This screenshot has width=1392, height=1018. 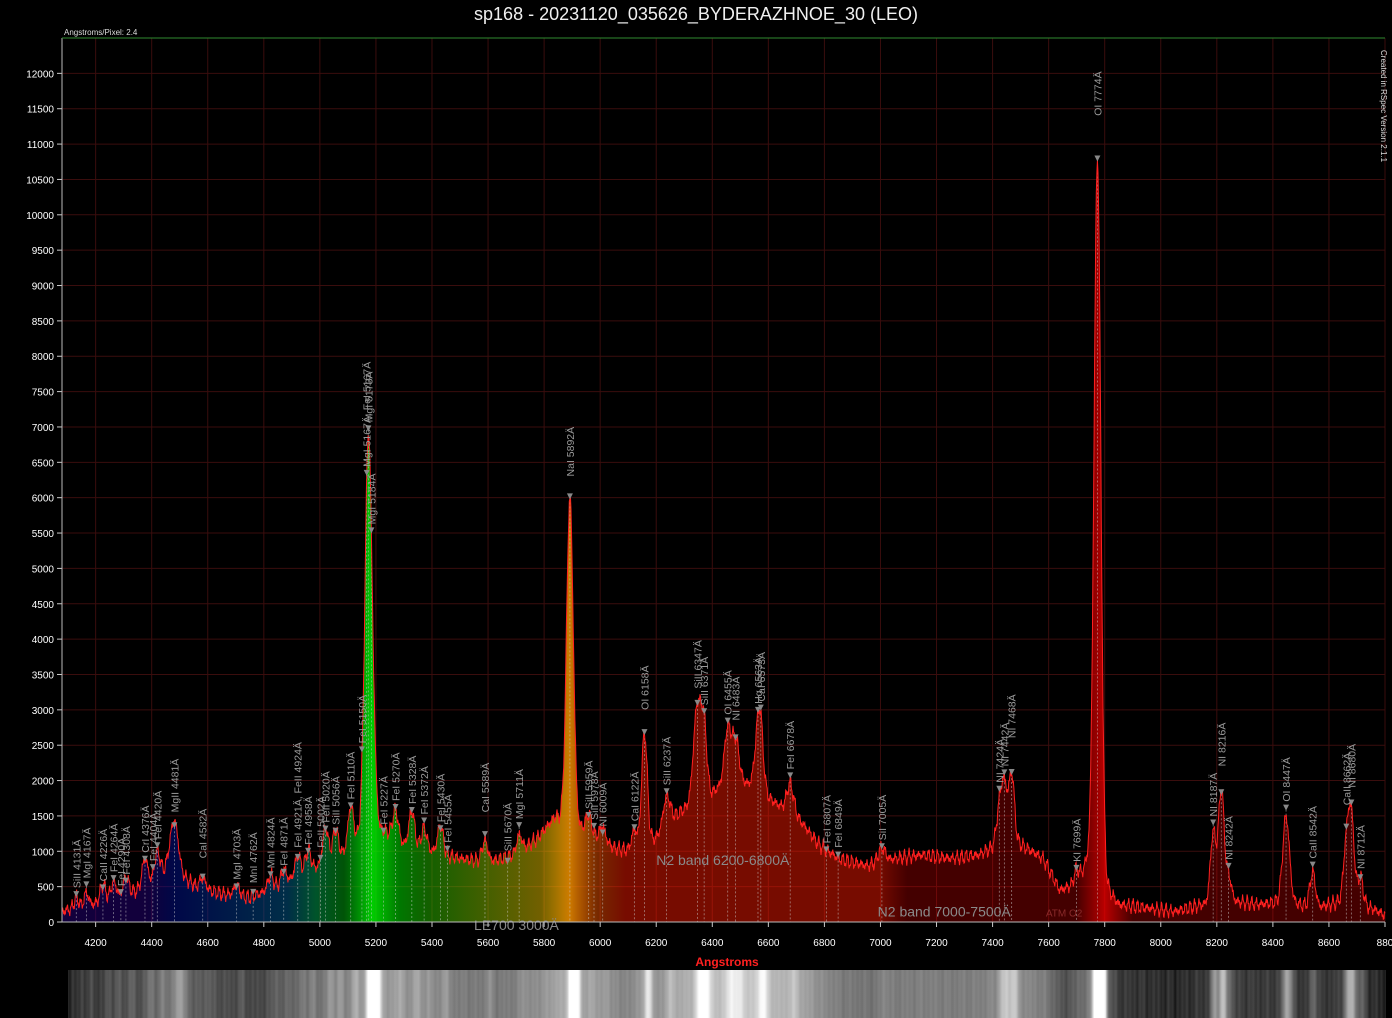 What do you see at coordinates (208, 943) in the screenshot?
I see `x-tick-label: 4600` at bounding box center [208, 943].